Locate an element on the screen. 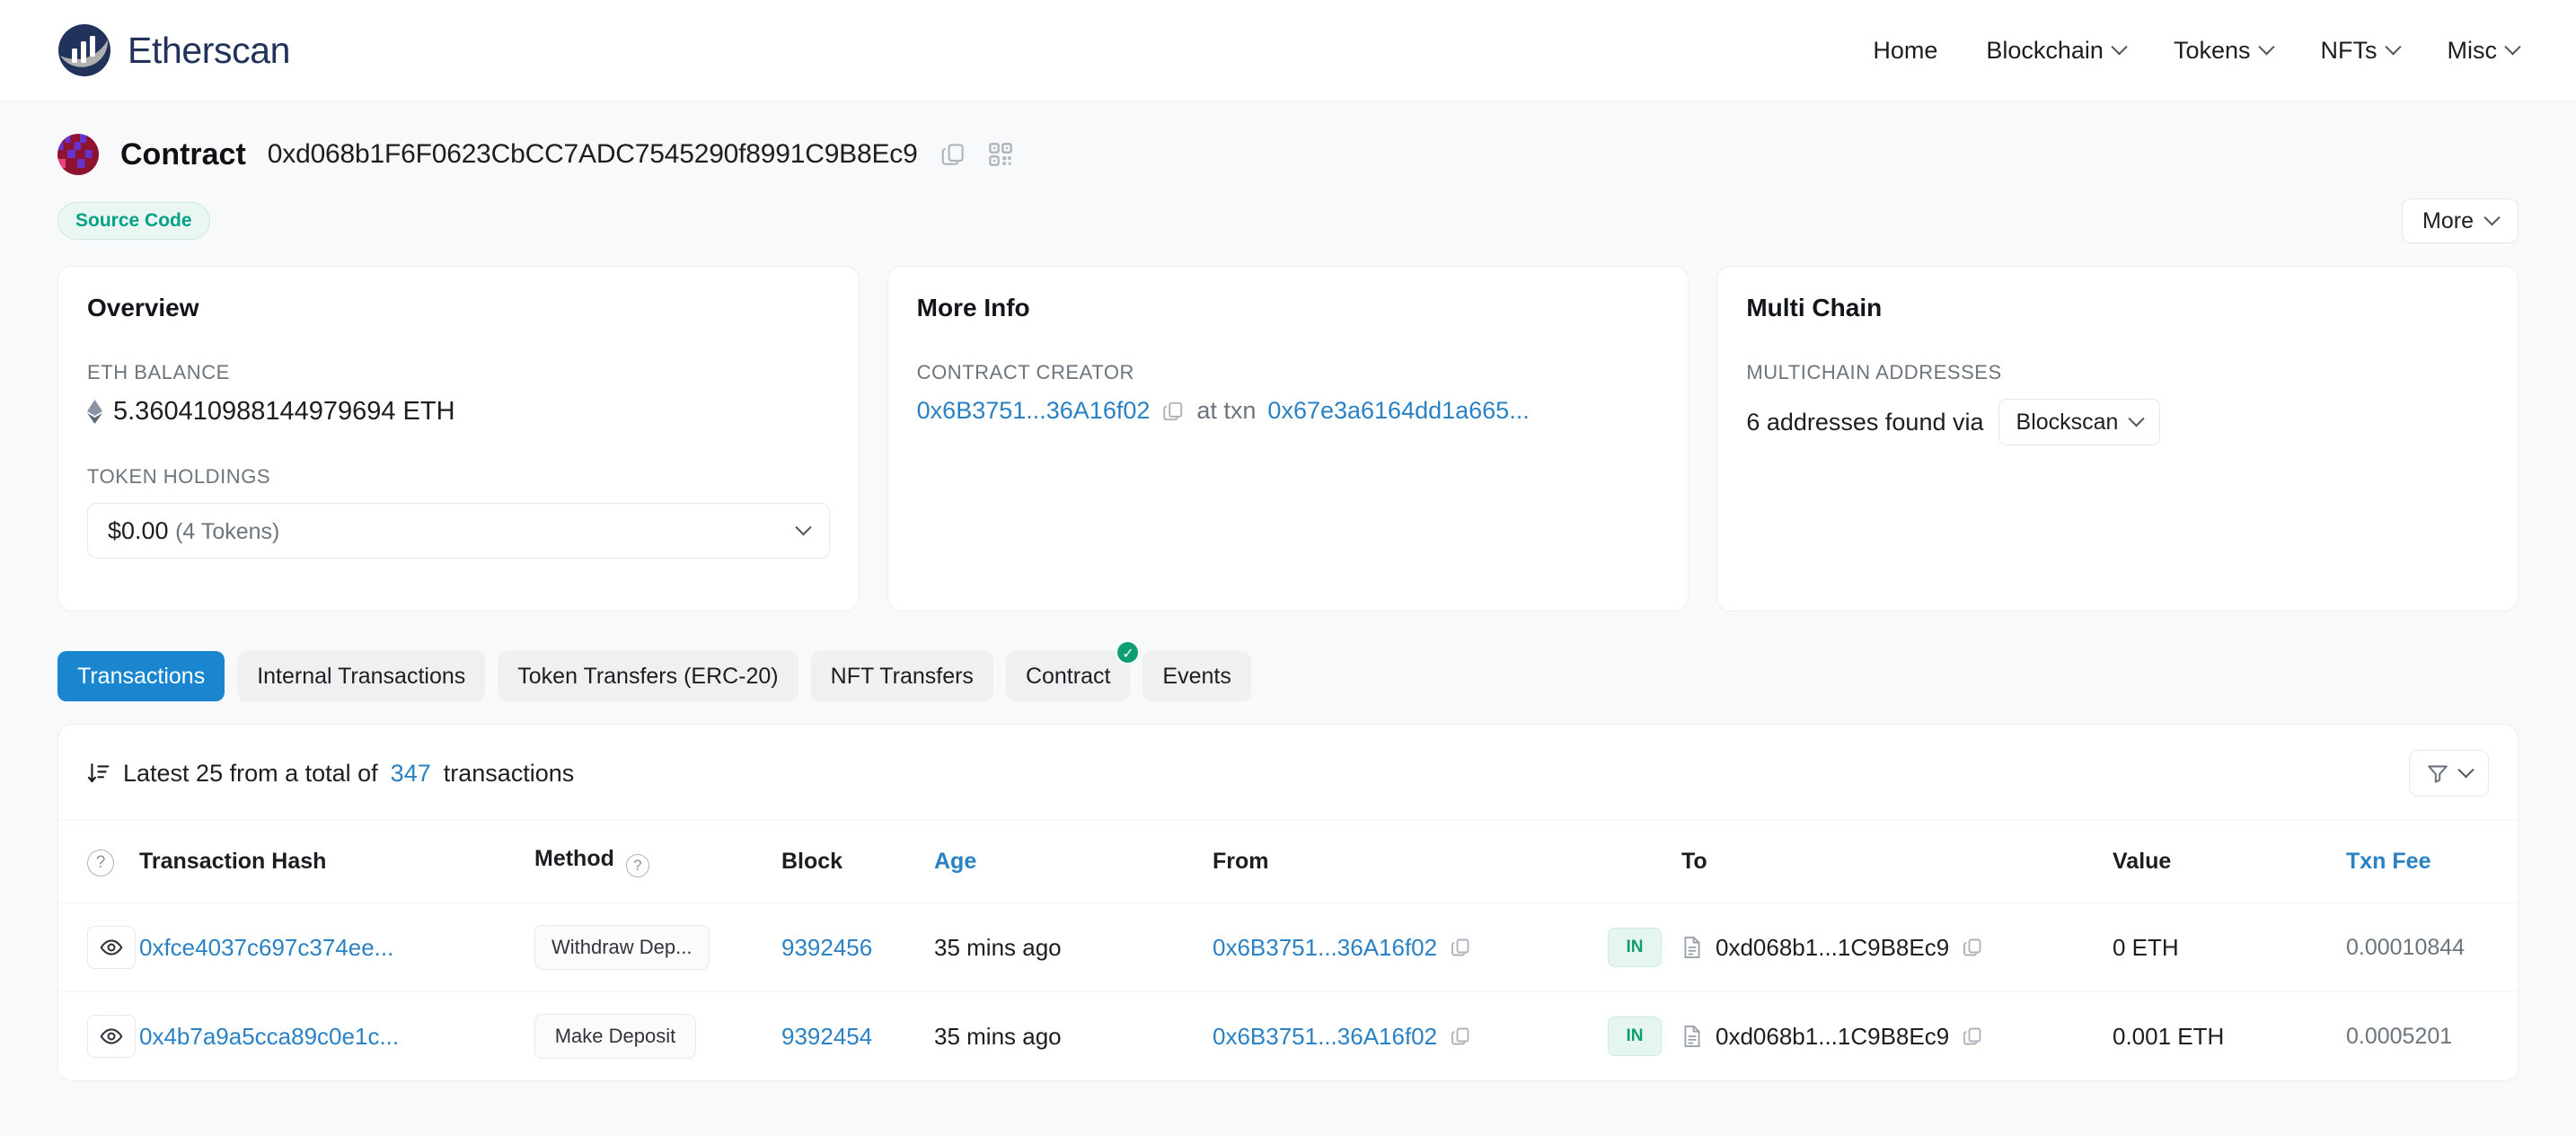 The image size is (2576, 1136). nav-label: Home is located at coordinates (1905, 50).